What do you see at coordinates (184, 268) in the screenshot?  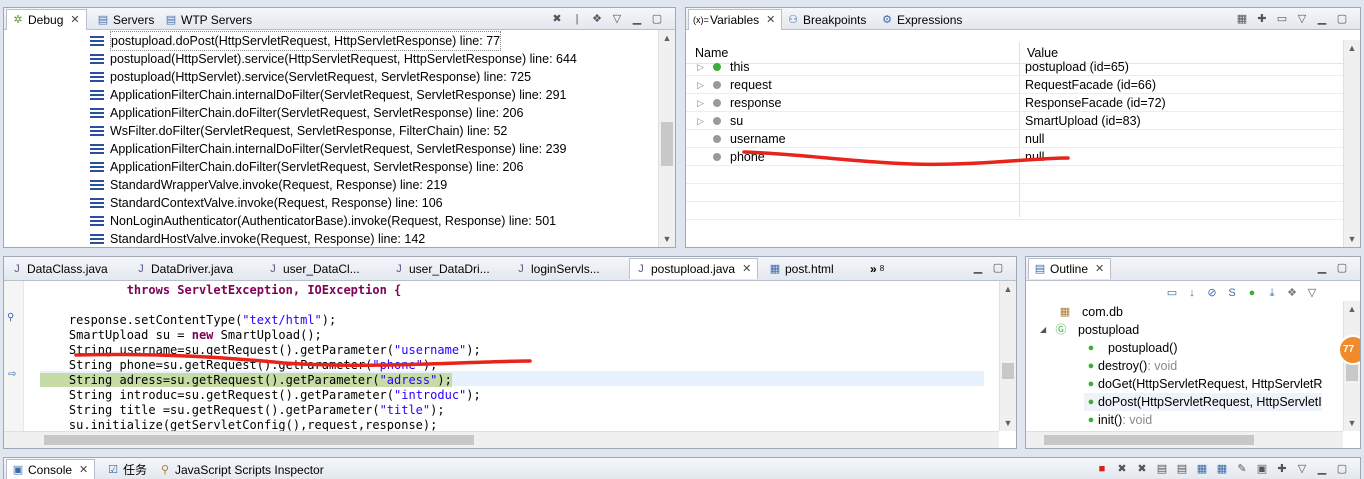 I see `tab-datadriver-java: J DataDriver.java` at bounding box center [184, 268].